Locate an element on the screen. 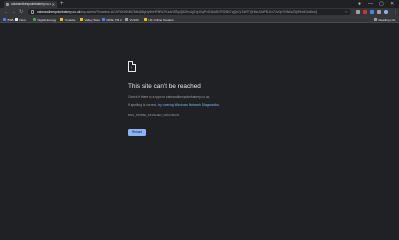 The height and width of the screenshot is (240, 399). bookmark-label: DFSL TM 2 is located at coordinates (114, 19).